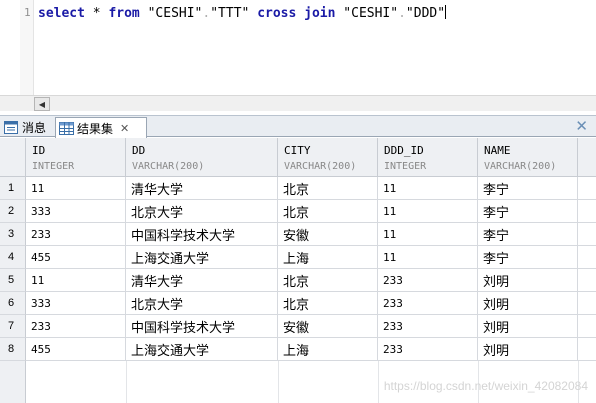 Image resolution: width=596 pixels, height=403 pixels. Describe the element at coordinates (425, 13) in the screenshot. I see `table-name-2: "DDD"` at that location.